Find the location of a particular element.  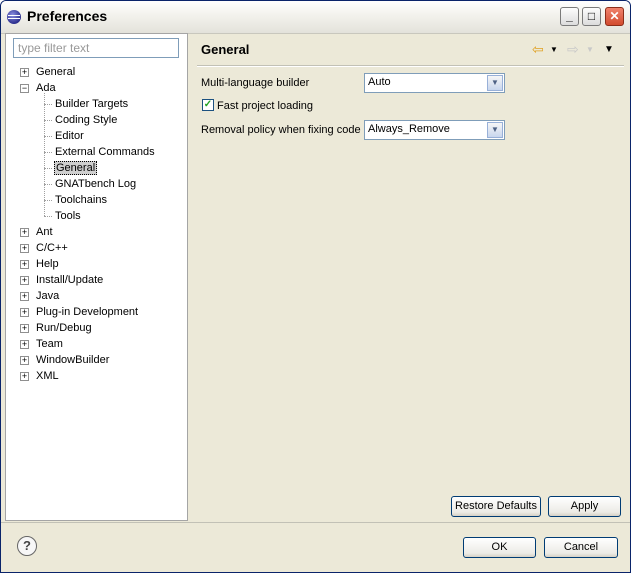

tree-item-label: GNATbench Log is located at coordinates (96, 184).